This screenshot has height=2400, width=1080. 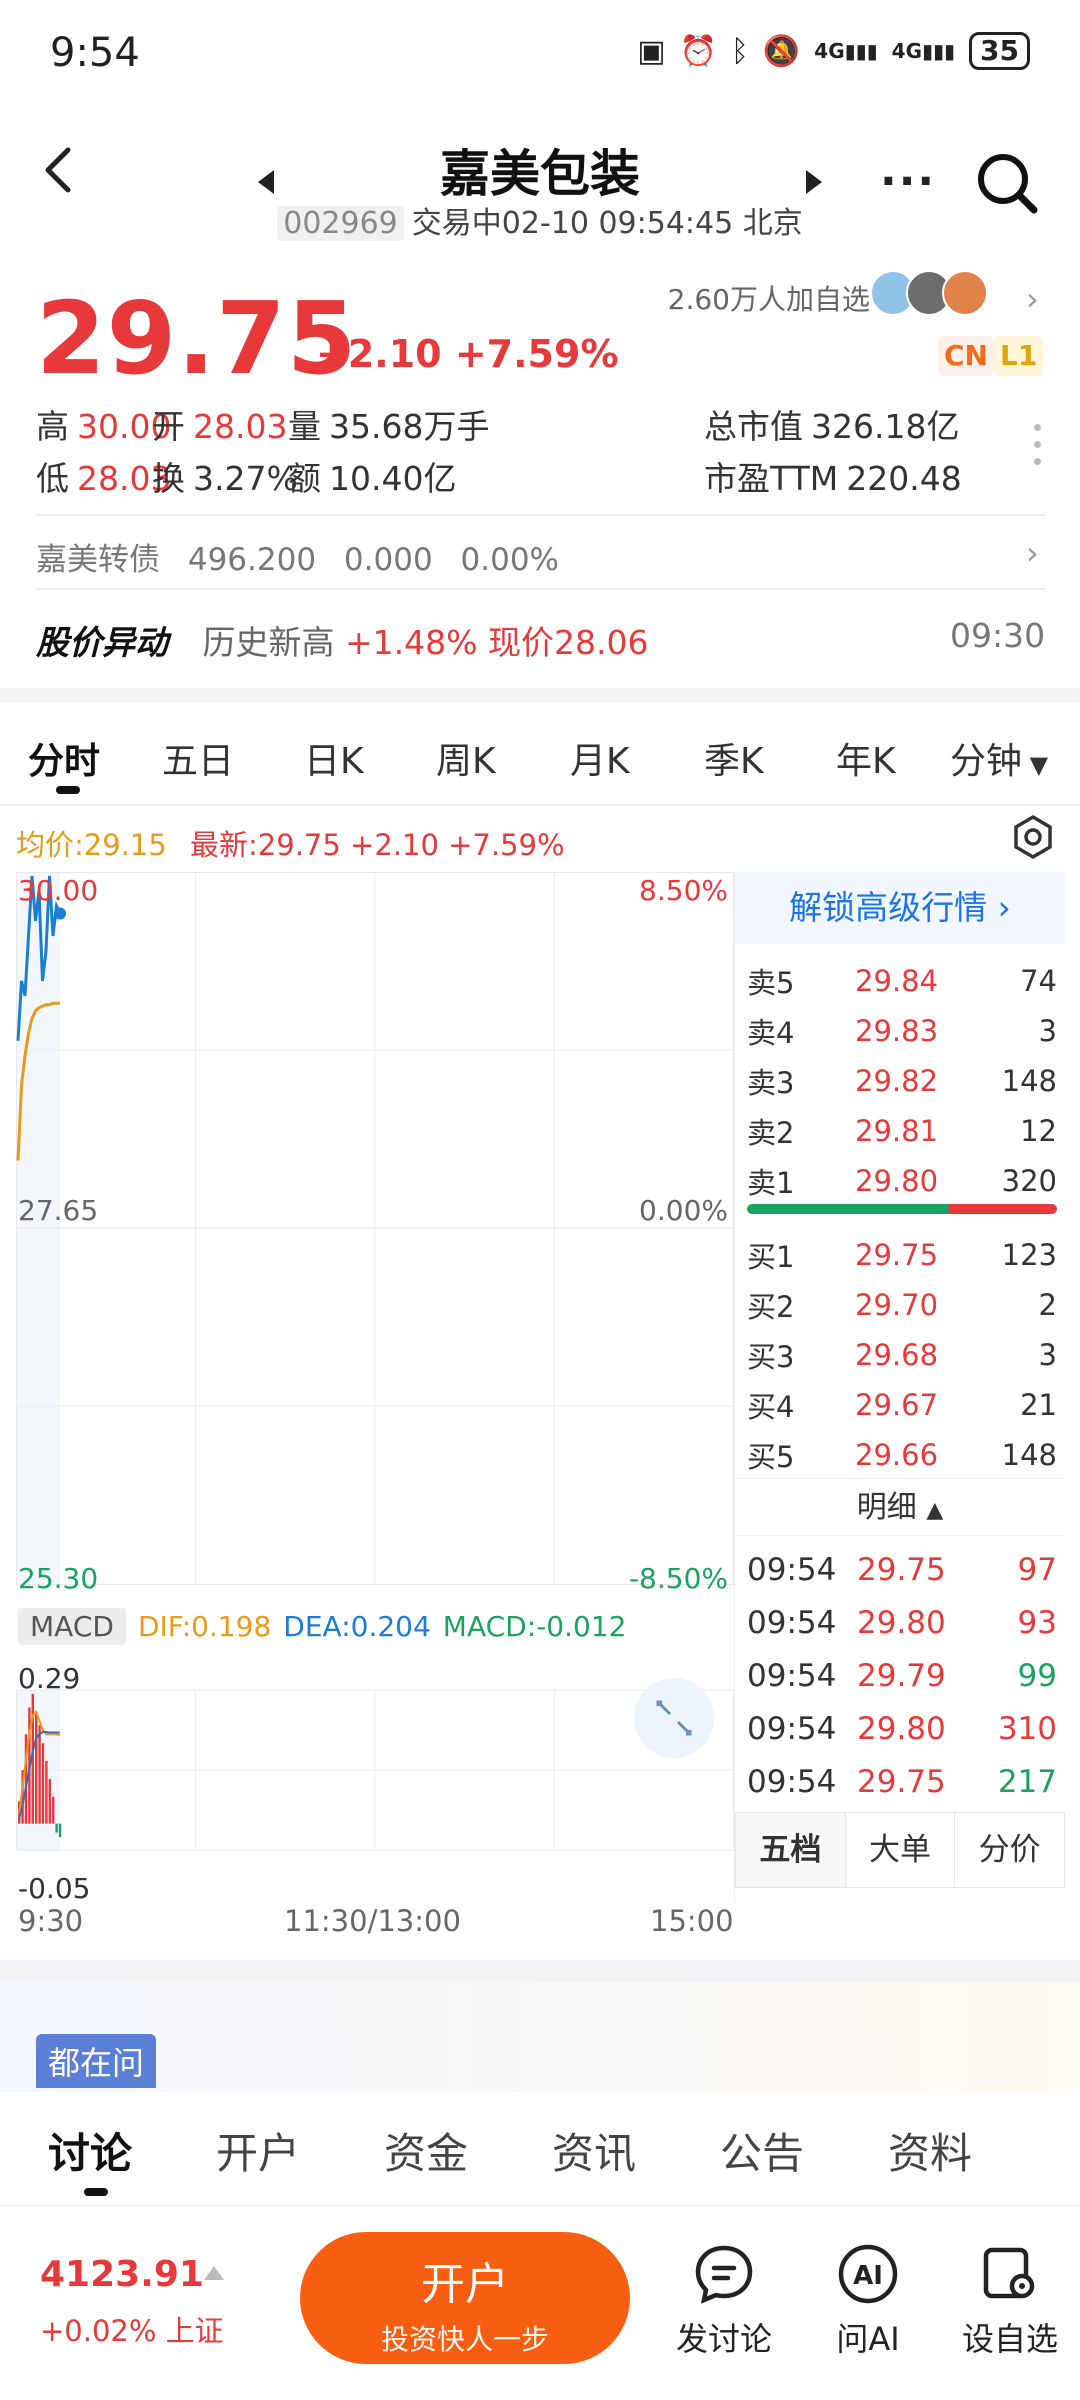 What do you see at coordinates (340, 223) in the screenshot?
I see `stock-code: 002969` at bounding box center [340, 223].